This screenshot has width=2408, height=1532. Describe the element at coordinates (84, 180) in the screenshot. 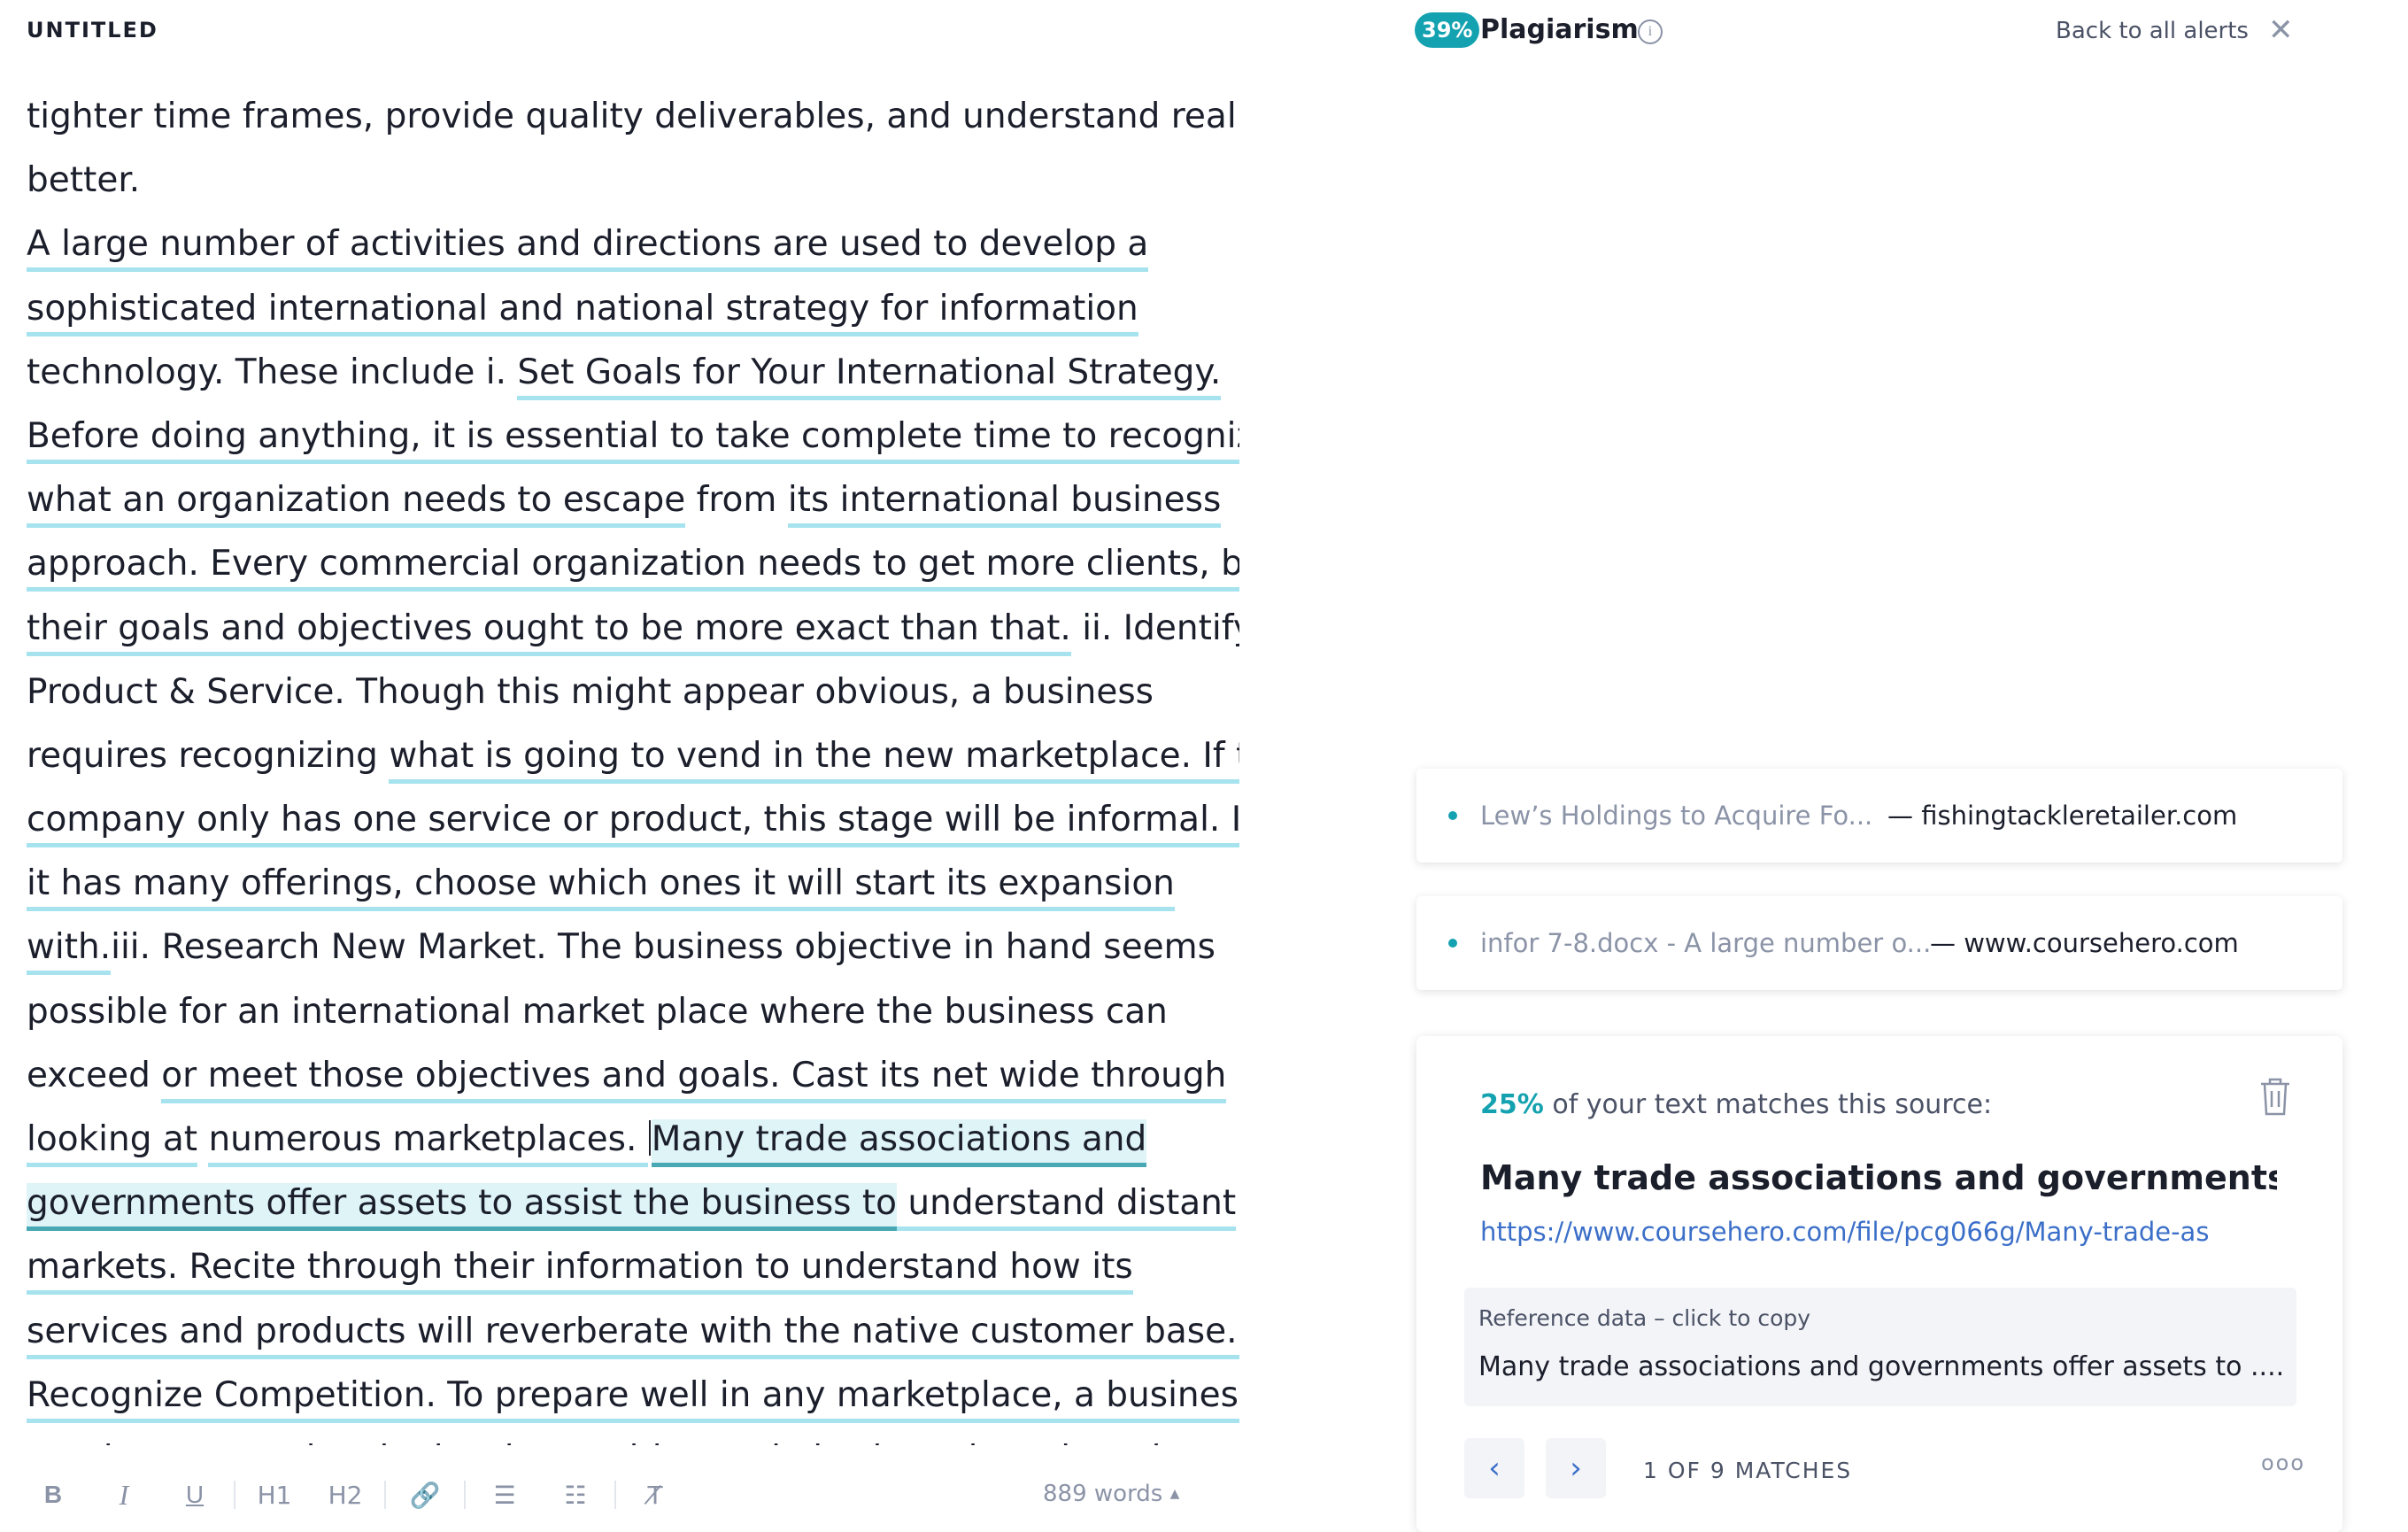

I see `text-segment: better.` at that location.